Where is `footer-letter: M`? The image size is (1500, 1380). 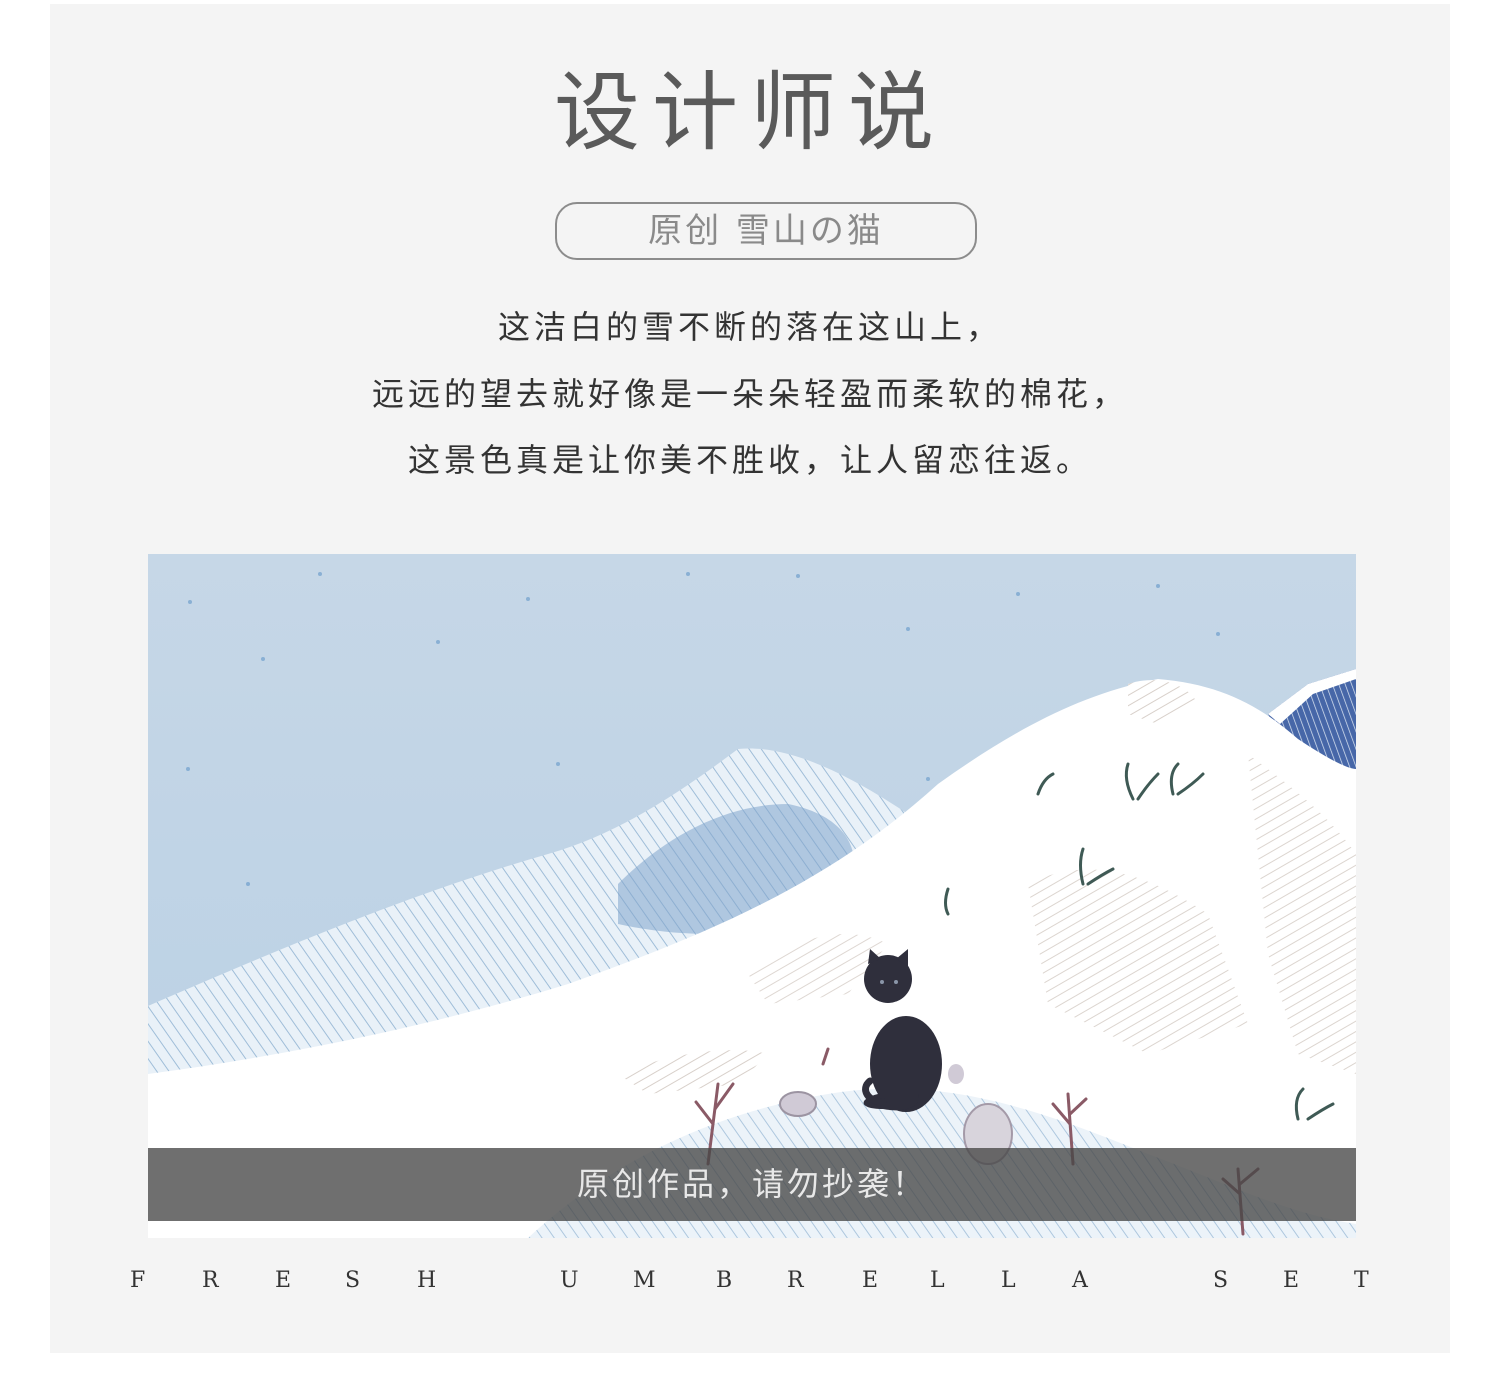 footer-letter: M is located at coordinates (644, 1280).